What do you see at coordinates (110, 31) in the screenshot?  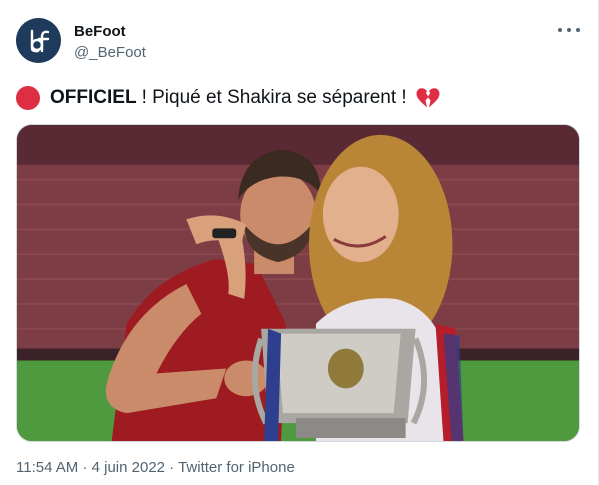 I see `author-display-name: BeFoot` at bounding box center [110, 31].